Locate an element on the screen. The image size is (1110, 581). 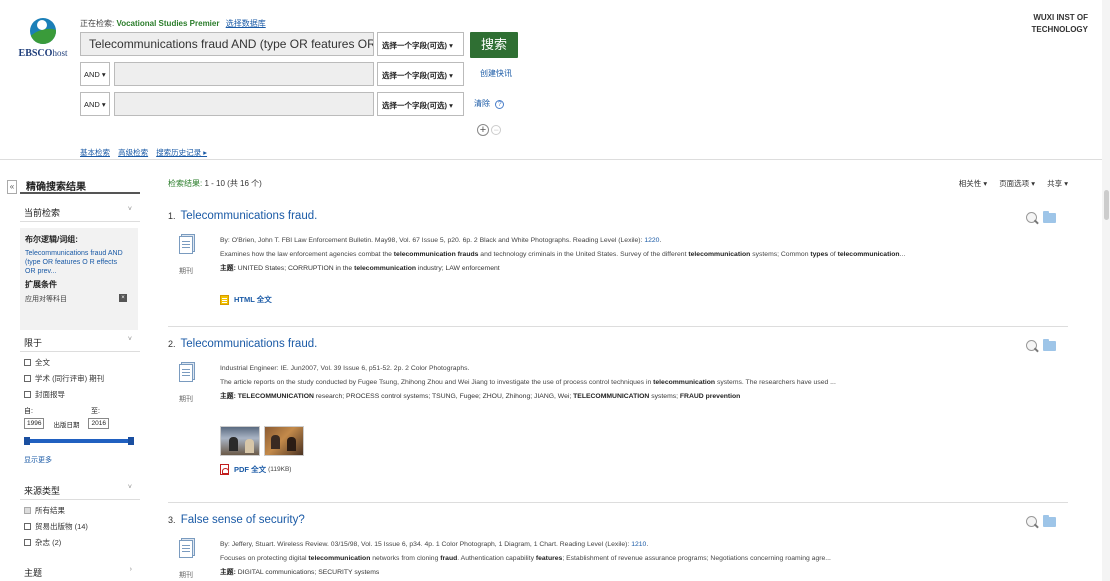
limit-head: 限于 ˅ is located at coordinates (80, 342).